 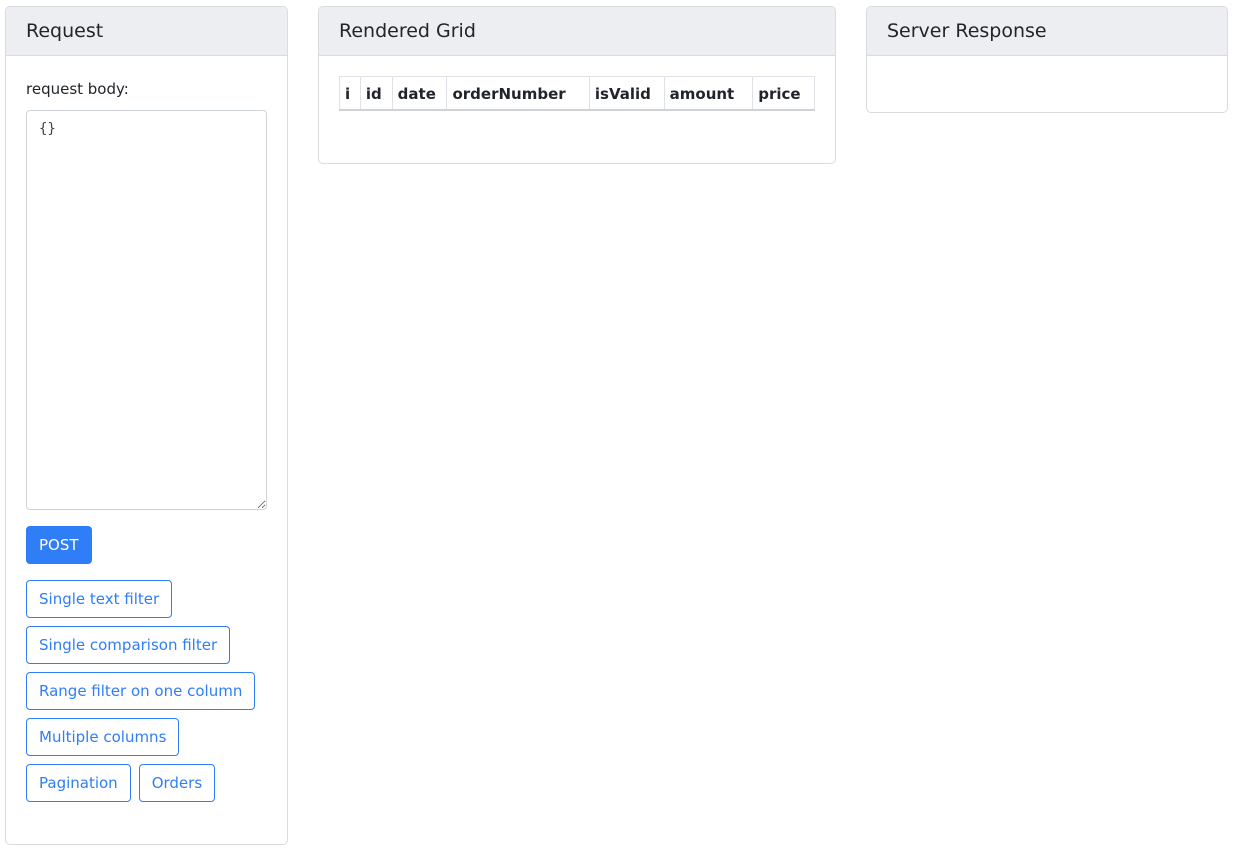 What do you see at coordinates (376, 93) in the screenshot?
I see `column-header-id: id` at bounding box center [376, 93].